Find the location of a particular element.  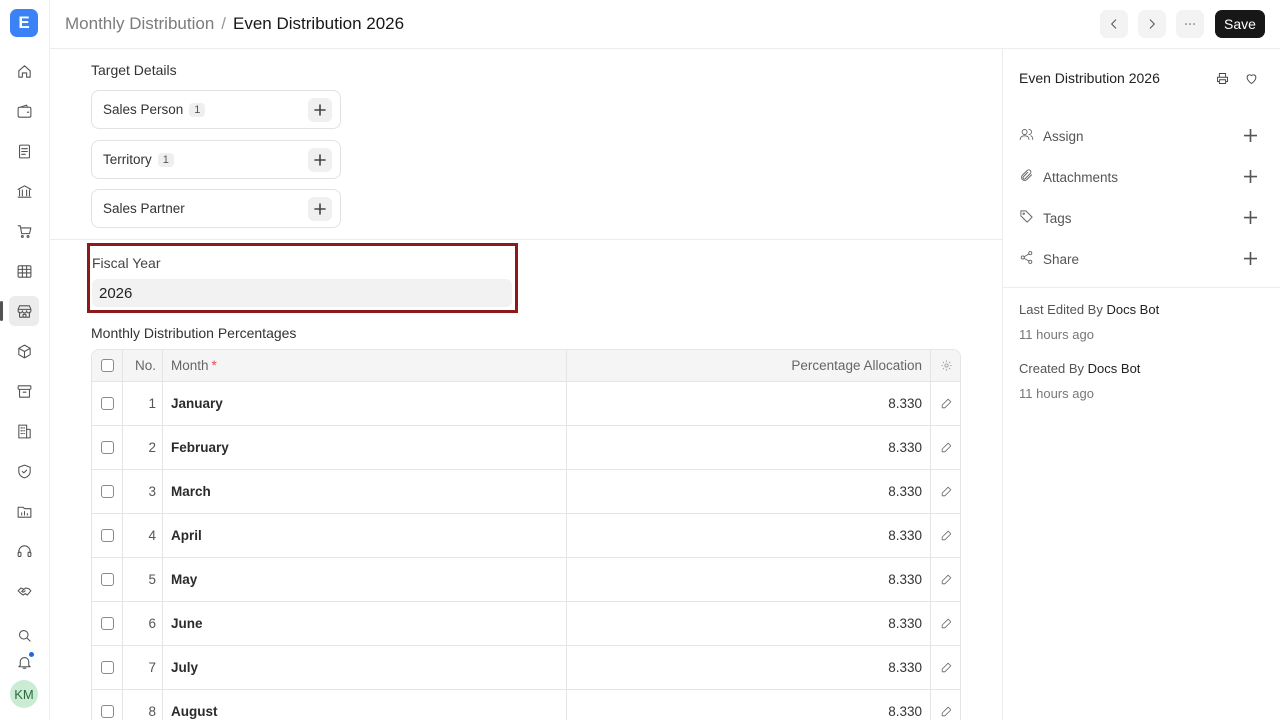

add-sales-person-button is located at coordinates (320, 110).